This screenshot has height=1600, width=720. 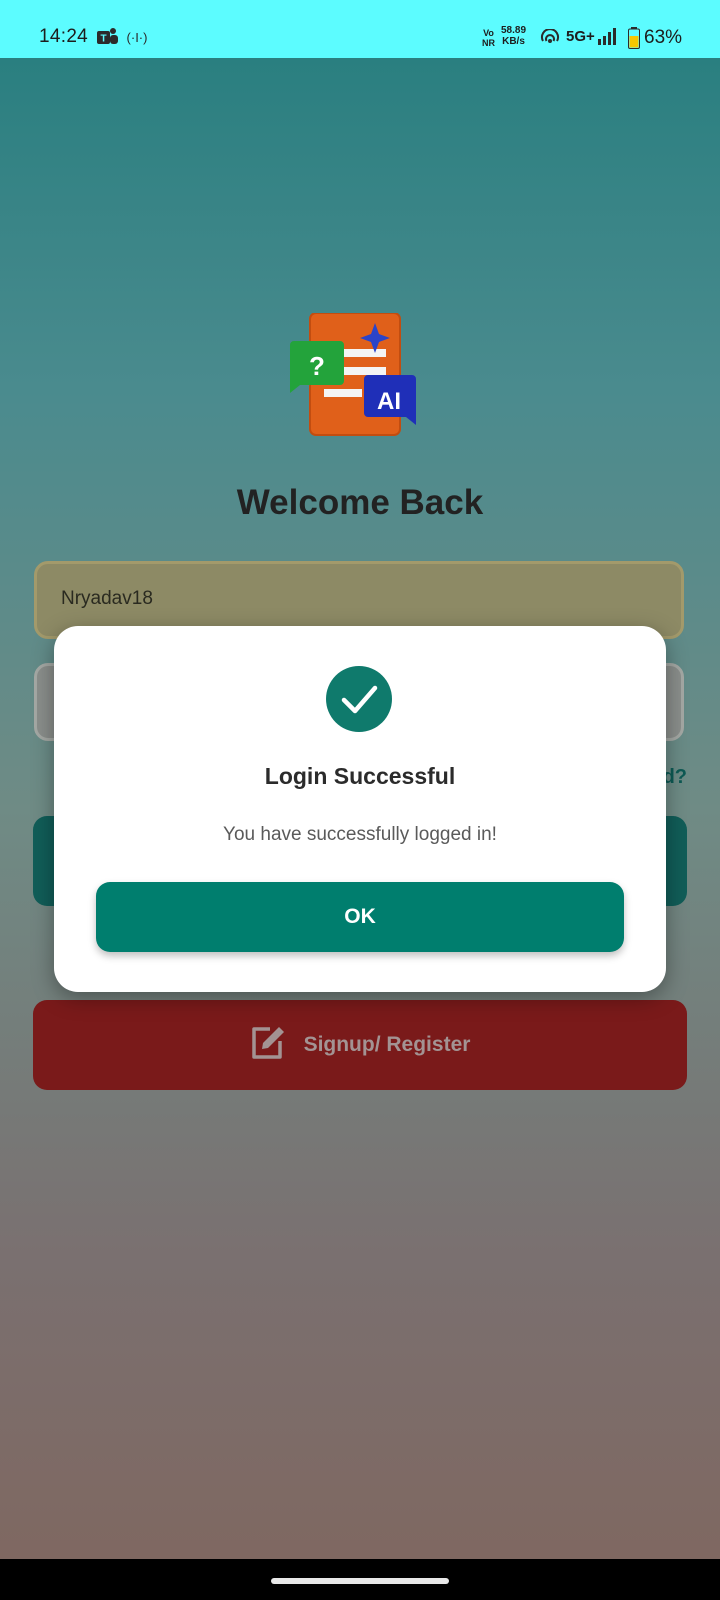 I want to click on status-bar: 14:24 T (·I·) Vo NR 58.89 KB/s 5G+ 63%, so click(x=360, y=29).